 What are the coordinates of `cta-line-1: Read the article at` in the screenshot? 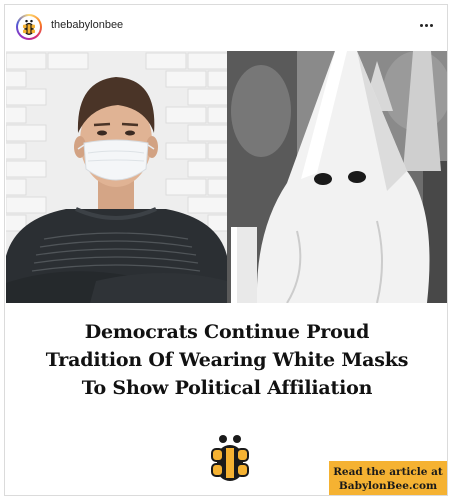 It's located at (388, 472).